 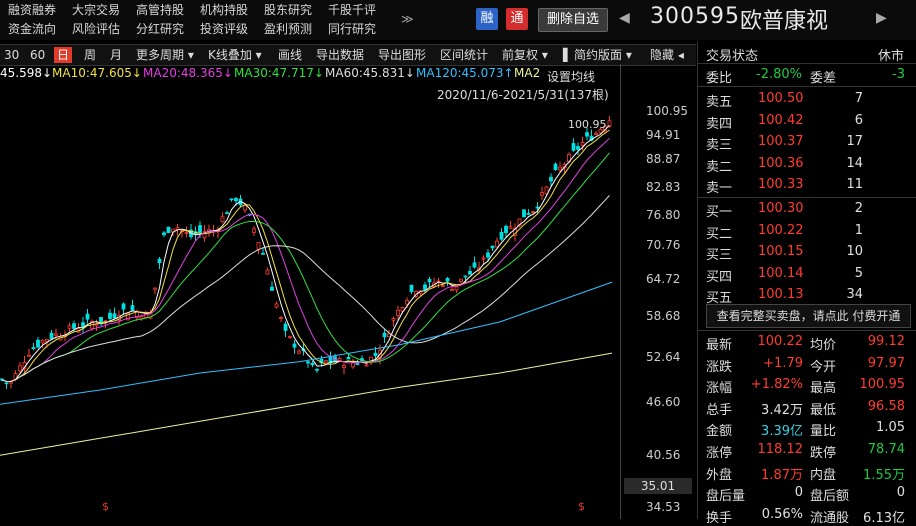 What do you see at coordinates (823, 410) in the screenshot?
I see `stat-label: 最低` at bounding box center [823, 410].